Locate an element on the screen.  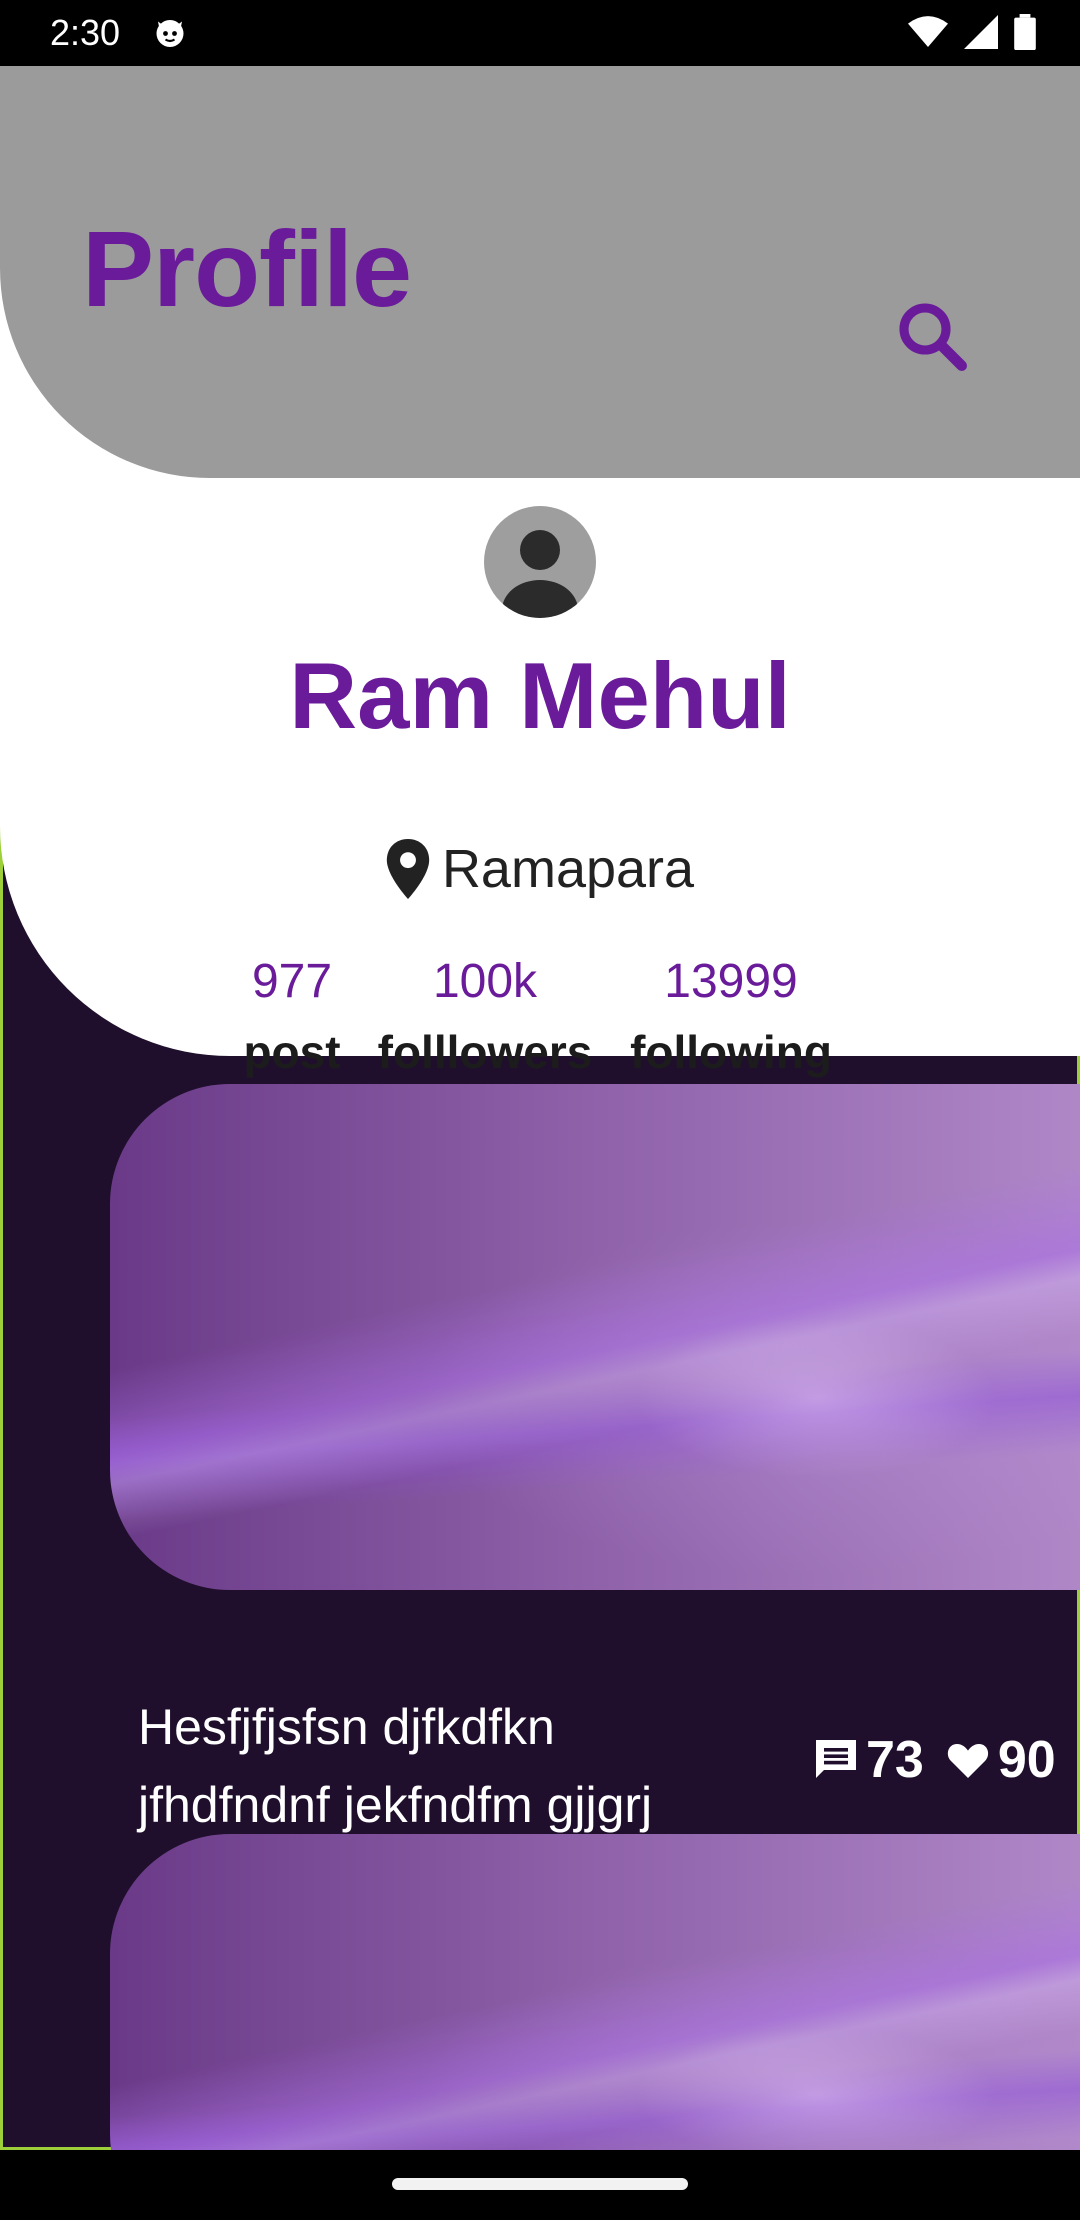
location-text: Ramapara is located at coordinates (568, 869).